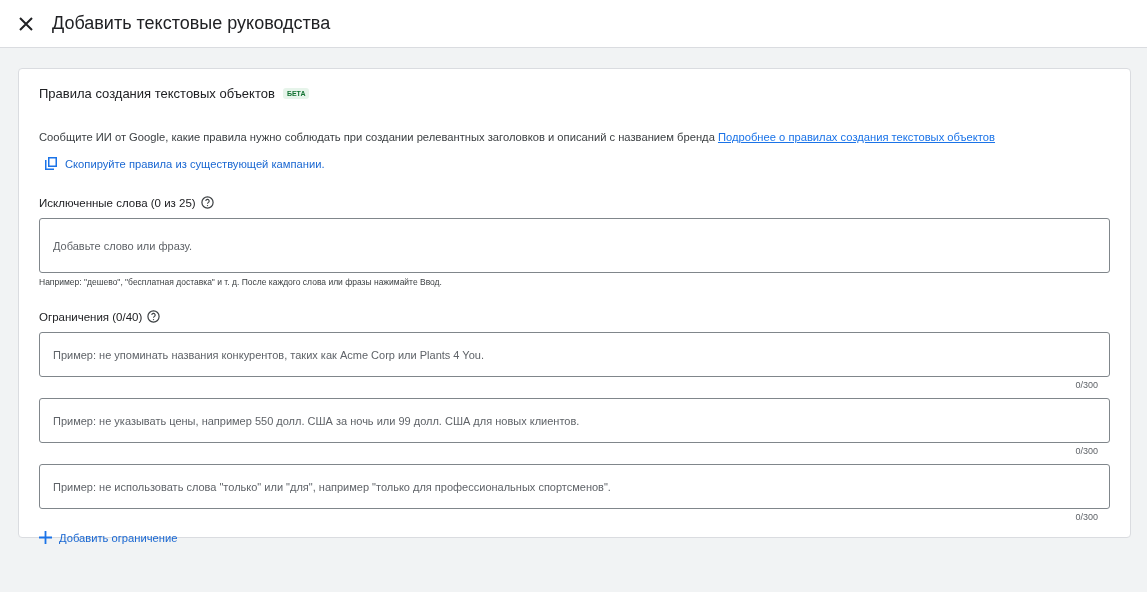 This screenshot has height=592, width=1147. I want to click on section-title: Правила создания текстовых объектов, so click(157, 93).